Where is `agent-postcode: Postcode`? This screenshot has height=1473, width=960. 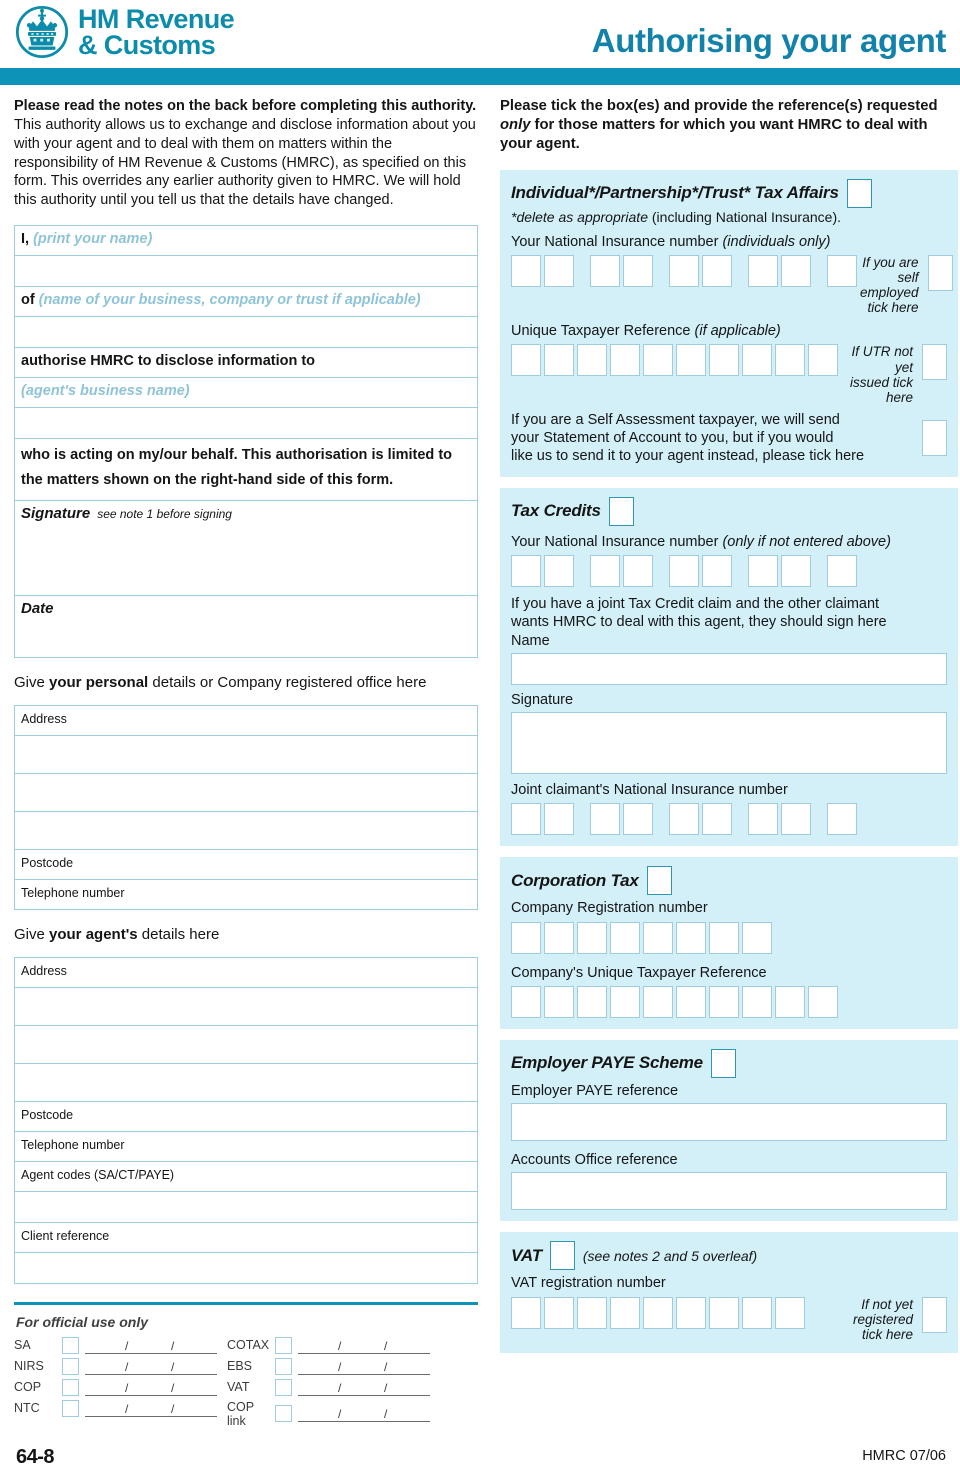
agent-postcode: Postcode is located at coordinates (246, 1117).